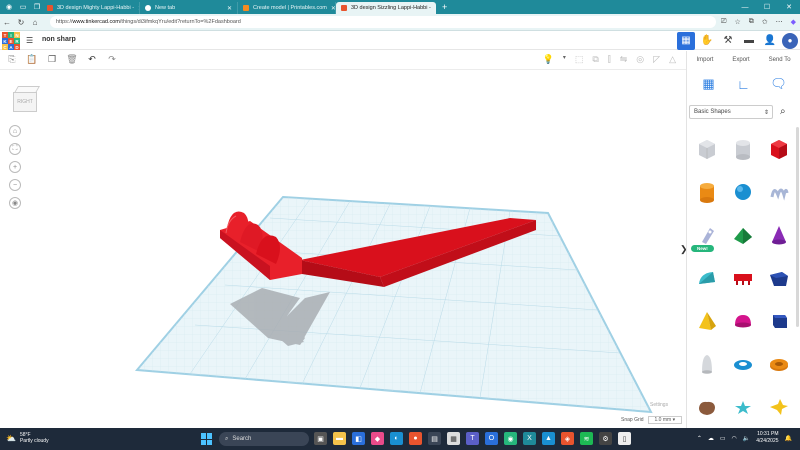 The image size is (800, 450). What do you see at coordinates (377, 438) in the screenshot?
I see `copilot-app-icon: ◆` at bounding box center [377, 438].